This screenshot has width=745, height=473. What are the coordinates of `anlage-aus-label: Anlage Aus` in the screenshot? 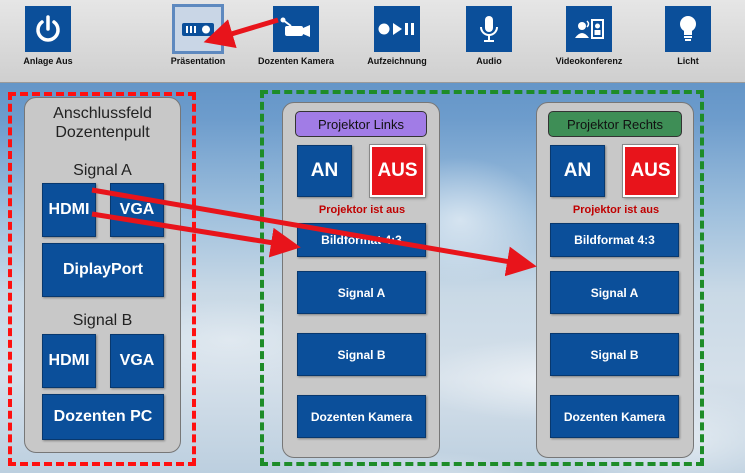 It's located at (48, 61).